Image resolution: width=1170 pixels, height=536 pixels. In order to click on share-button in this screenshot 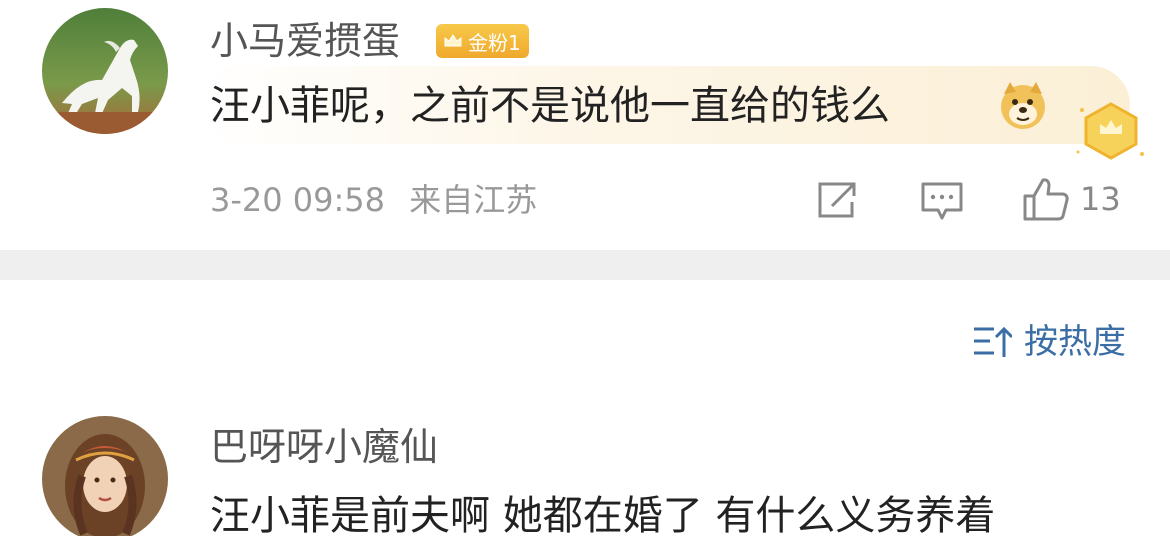, I will do `click(837, 200)`.